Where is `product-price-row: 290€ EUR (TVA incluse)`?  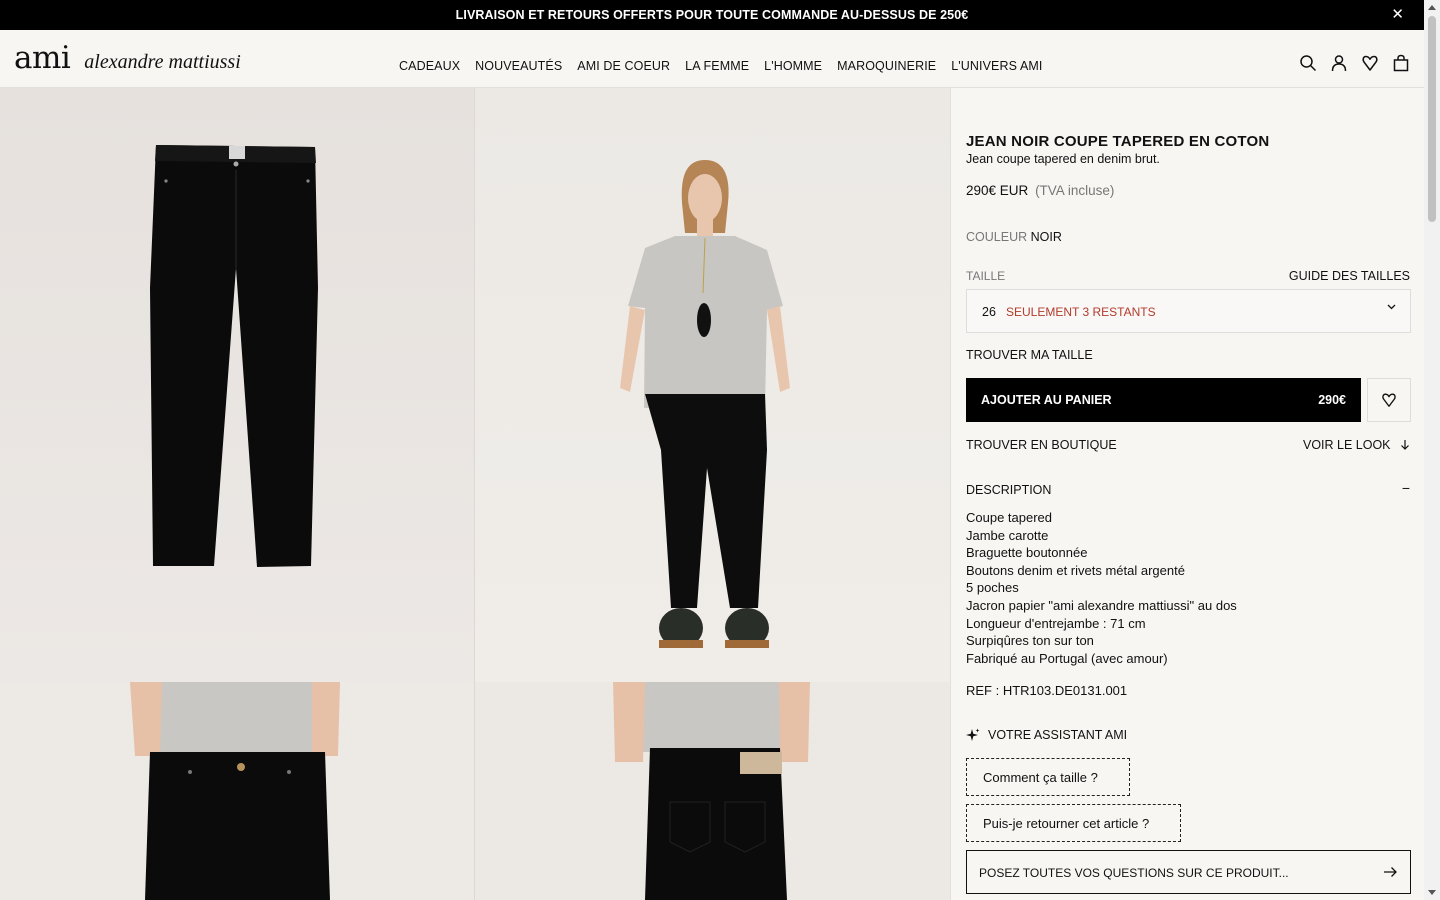 product-price-row: 290€ EUR (TVA incluse) is located at coordinates (1040, 190).